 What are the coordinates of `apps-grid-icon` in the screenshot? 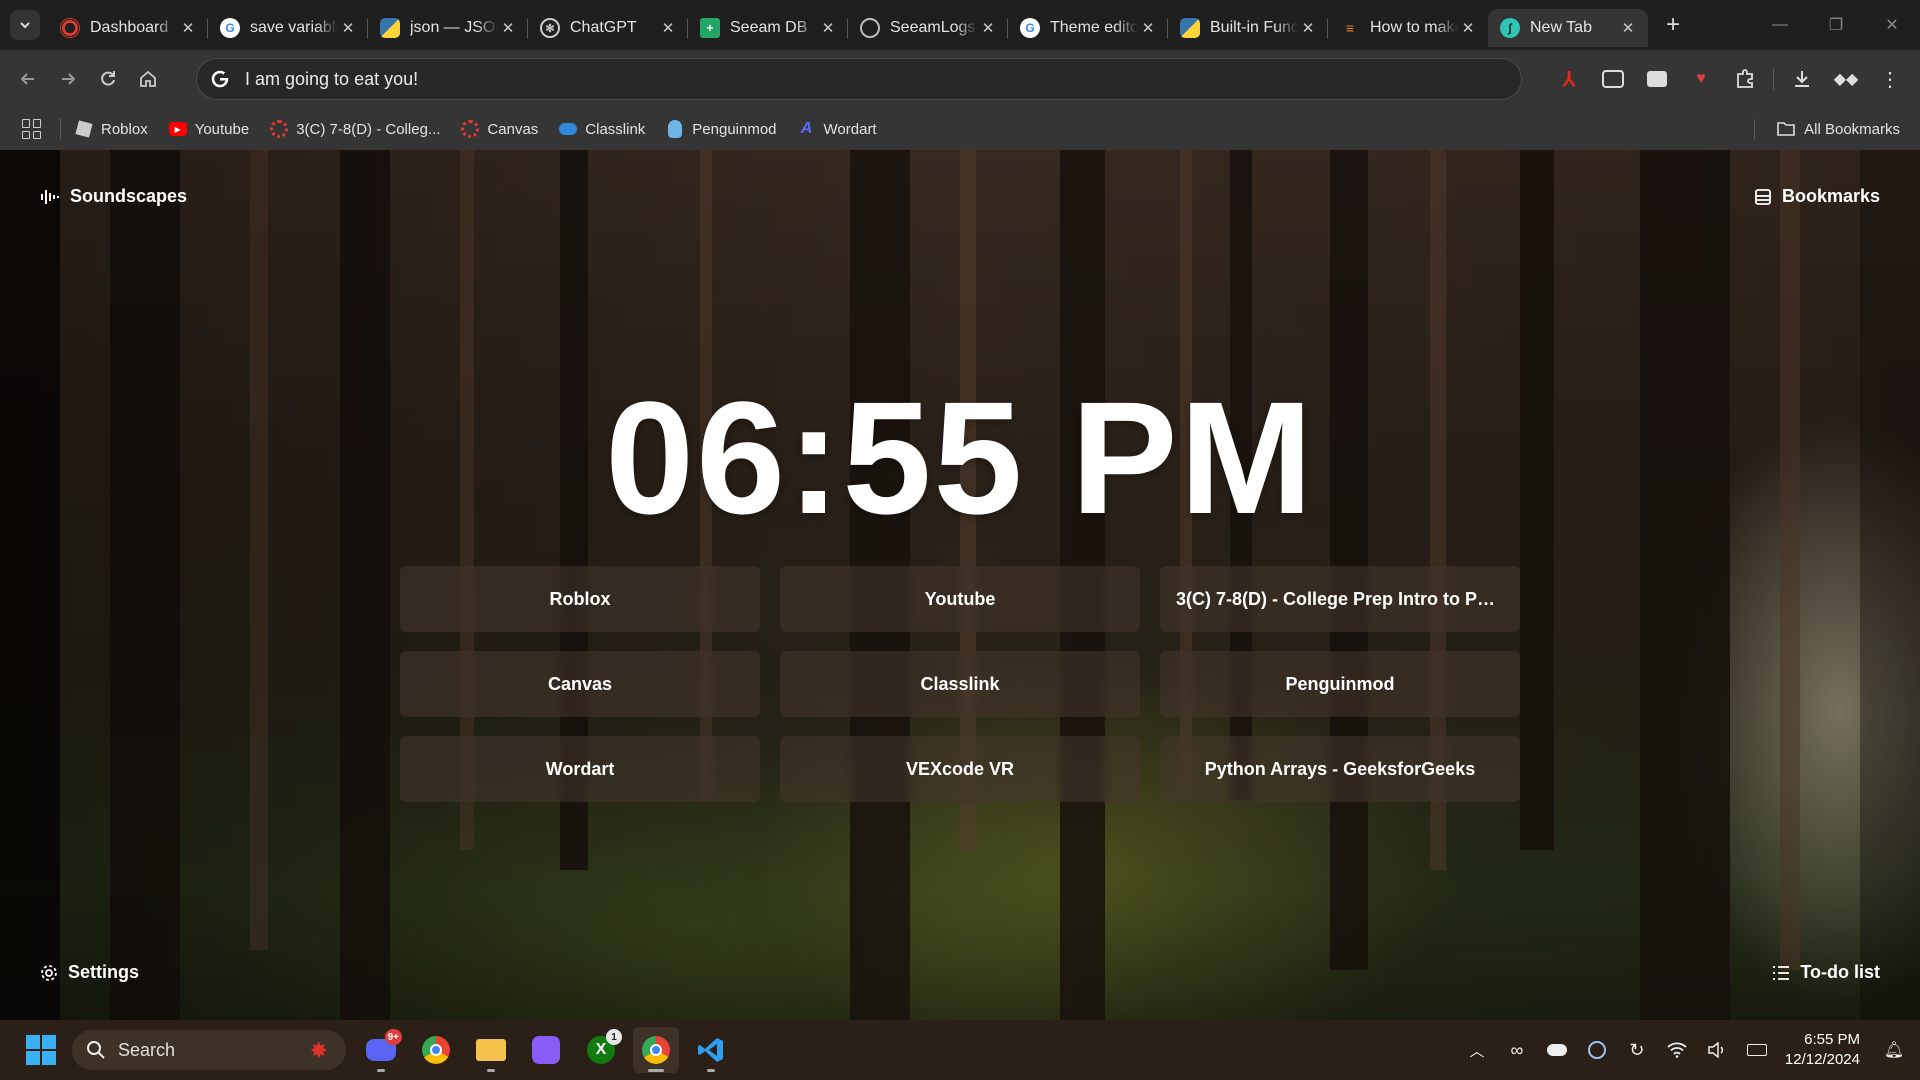 It's located at (32, 129).